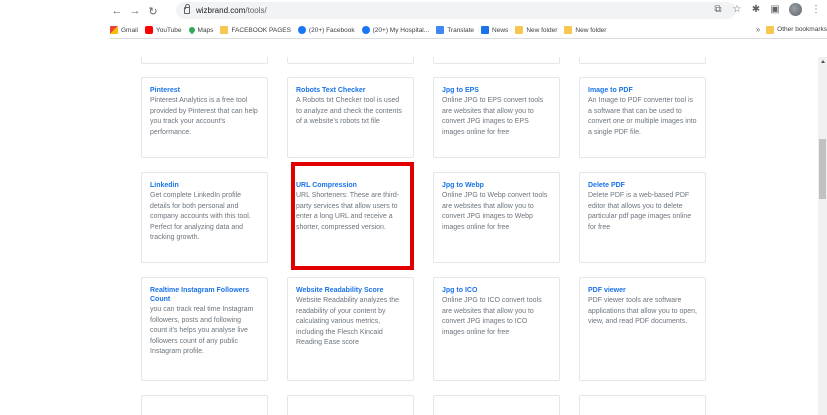 This screenshot has height=415, width=827. I want to click on bookmark-youtube: YouTube, so click(163, 30).